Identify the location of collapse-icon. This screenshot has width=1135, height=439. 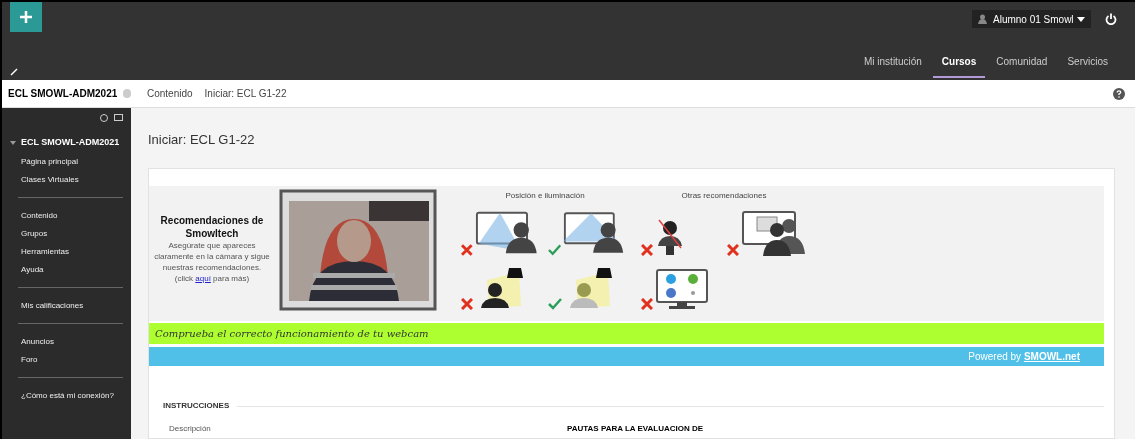
(13, 142).